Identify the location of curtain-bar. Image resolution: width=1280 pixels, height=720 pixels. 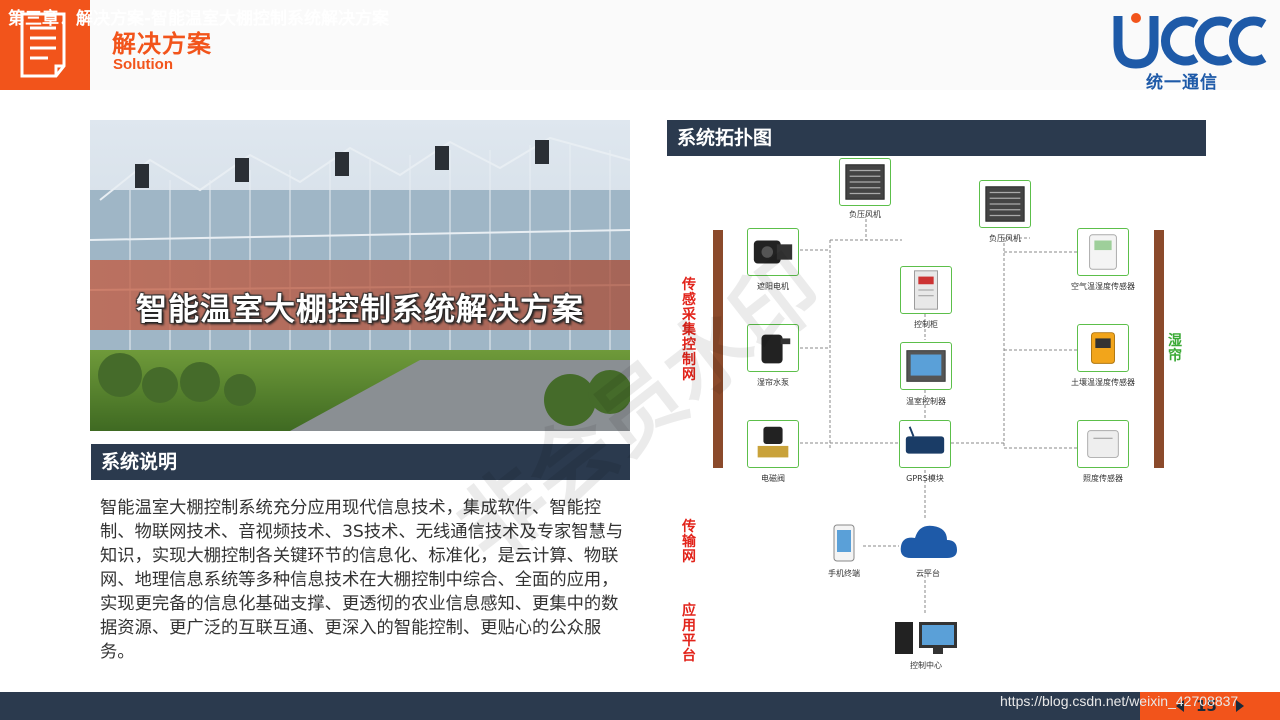
(1159, 349).